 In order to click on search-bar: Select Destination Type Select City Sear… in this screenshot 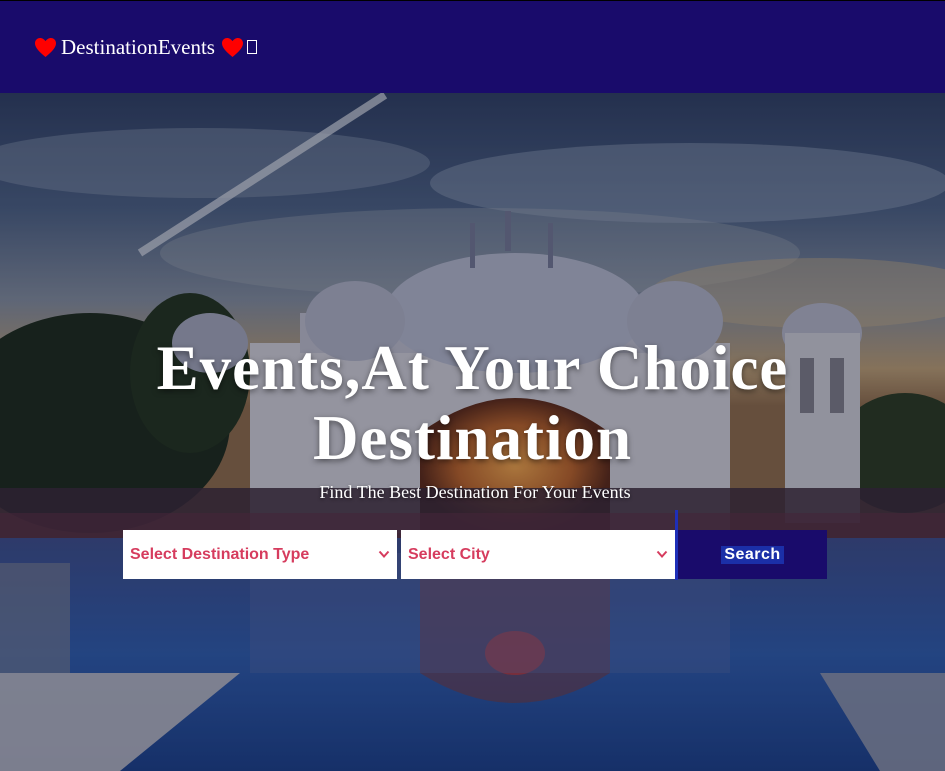, I will do `click(475, 545)`.